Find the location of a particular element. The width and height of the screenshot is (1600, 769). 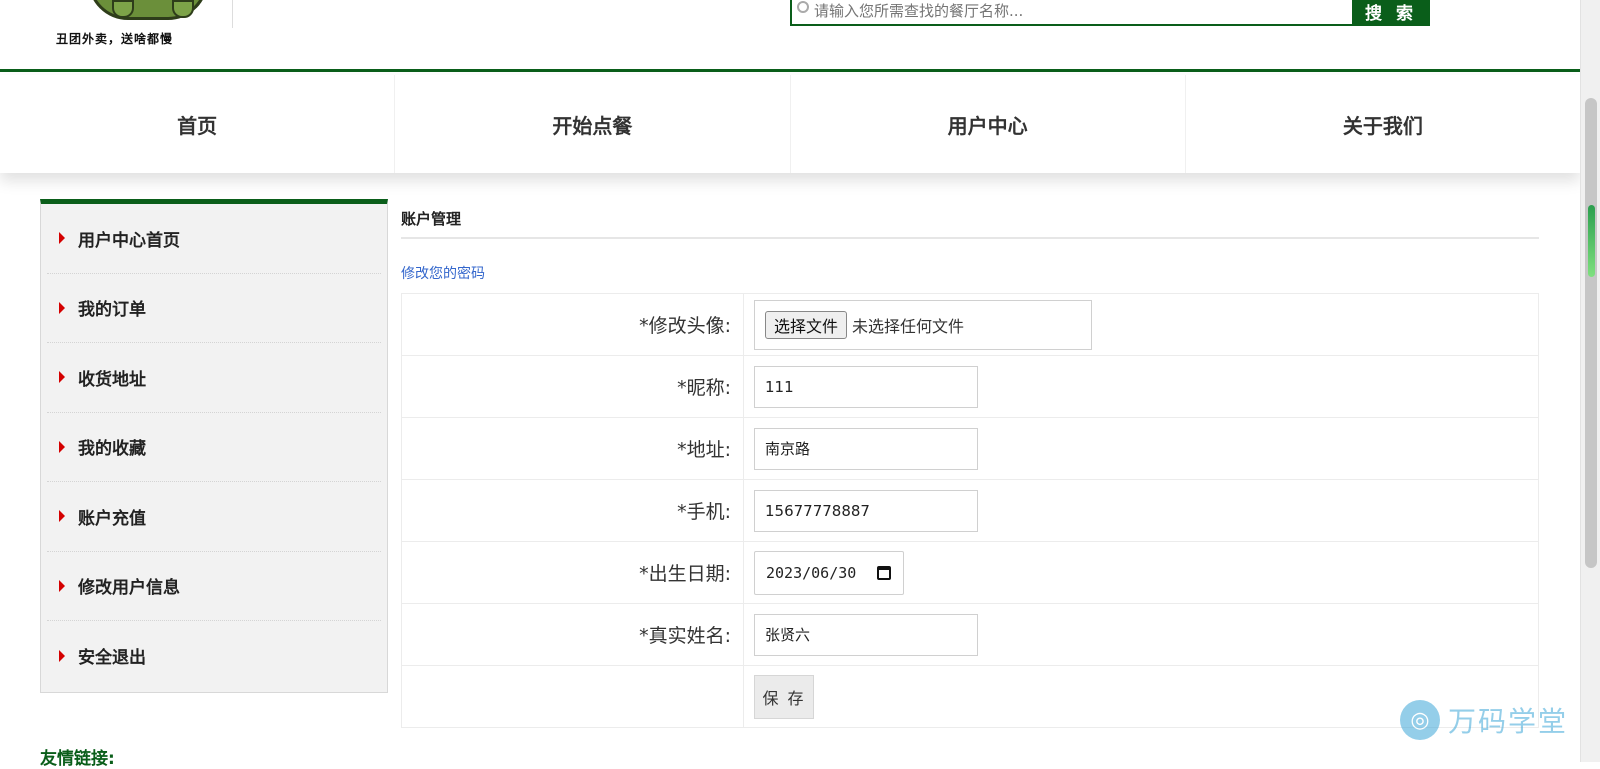

search-input is located at coordinates (1072, 12).